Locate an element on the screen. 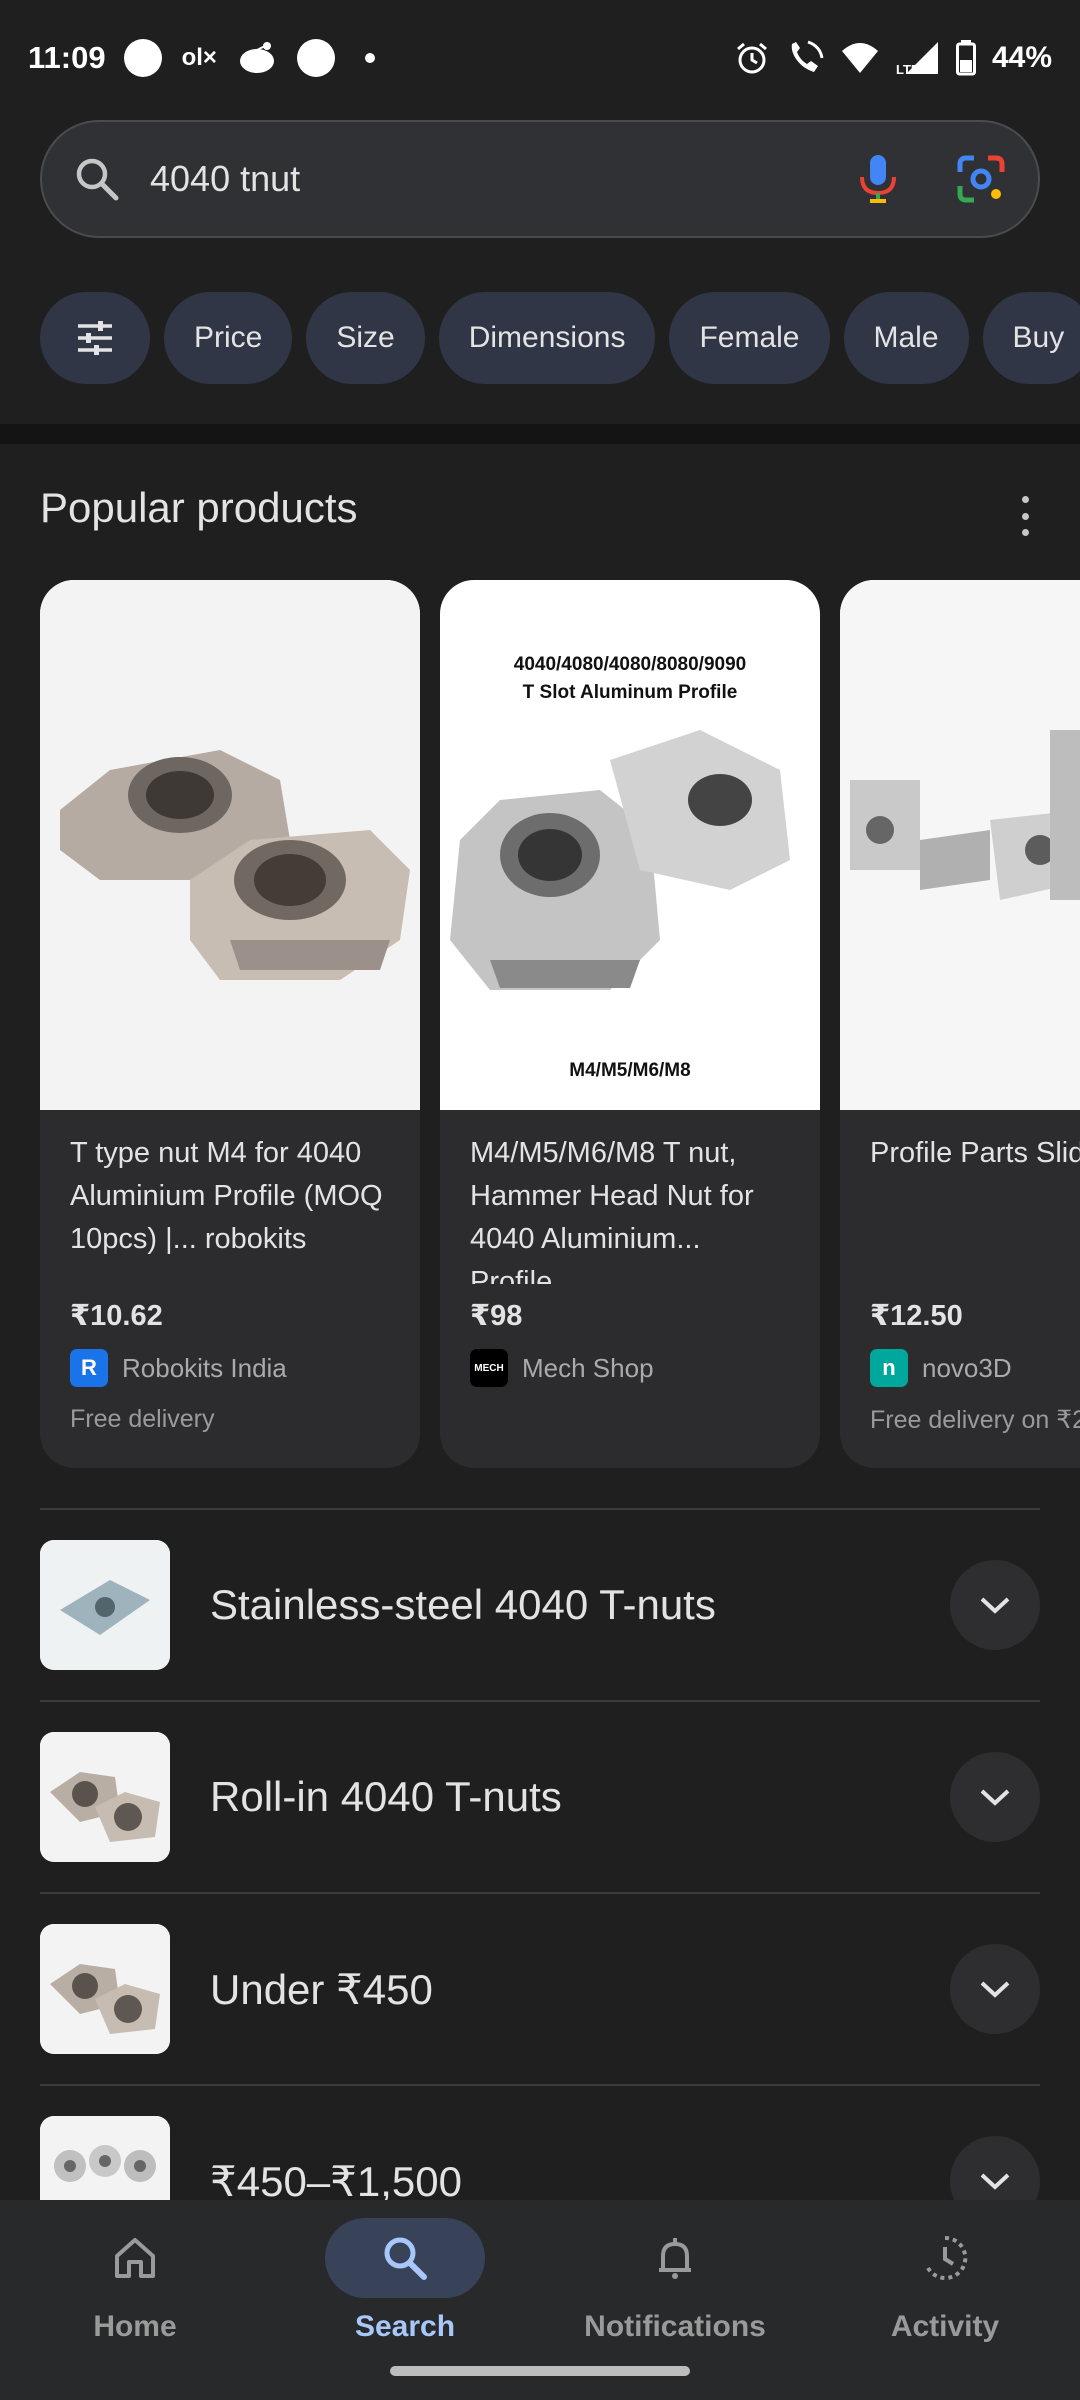  section-divider is located at coordinates (540, 434).